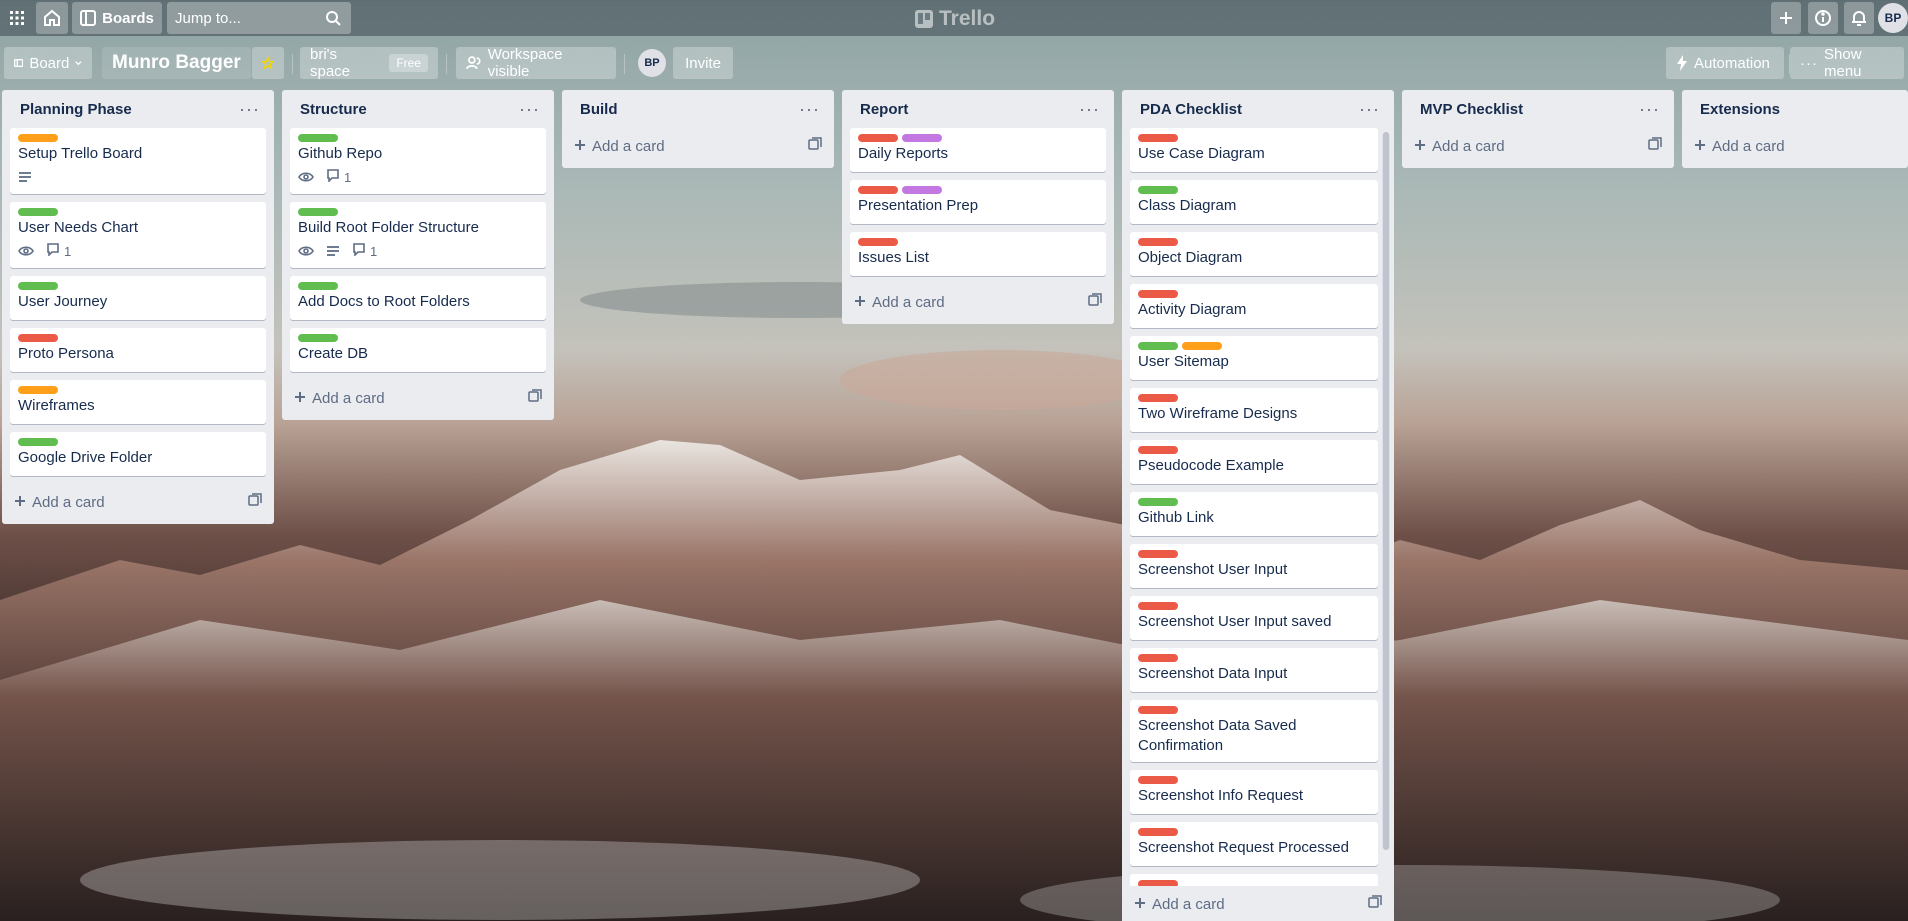  What do you see at coordinates (333, 109) in the screenshot?
I see `list-title: Structure` at bounding box center [333, 109].